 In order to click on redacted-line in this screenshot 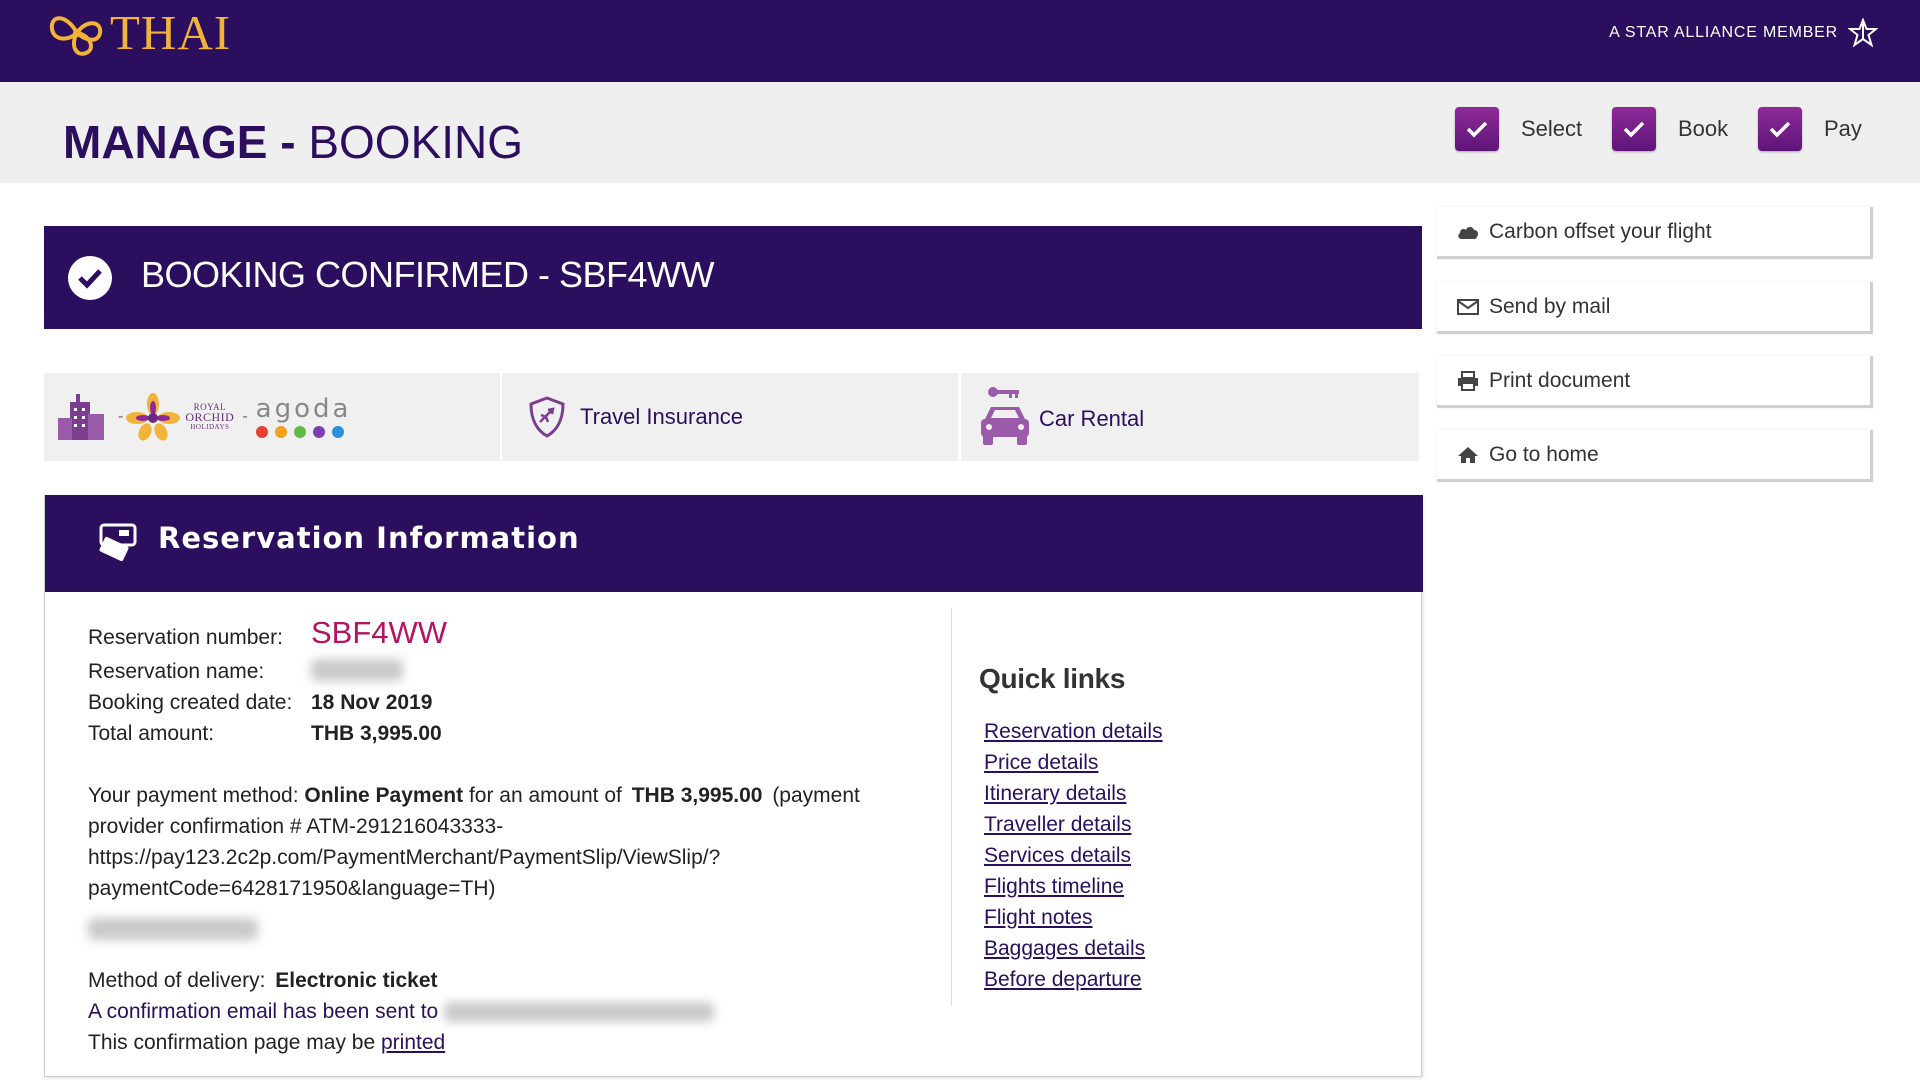, I will do `click(173, 933)`.